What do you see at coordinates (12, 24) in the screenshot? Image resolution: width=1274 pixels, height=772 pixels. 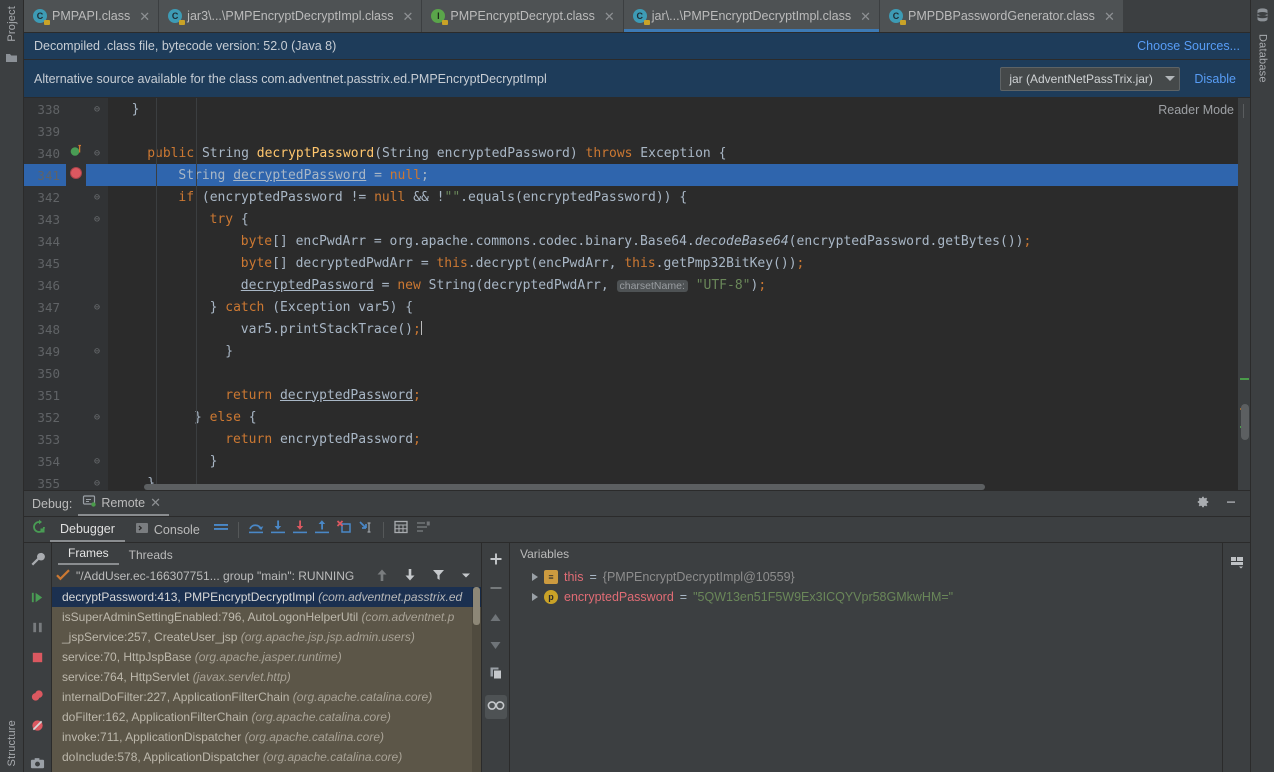 I see `sidebar-item-project: Project` at bounding box center [12, 24].